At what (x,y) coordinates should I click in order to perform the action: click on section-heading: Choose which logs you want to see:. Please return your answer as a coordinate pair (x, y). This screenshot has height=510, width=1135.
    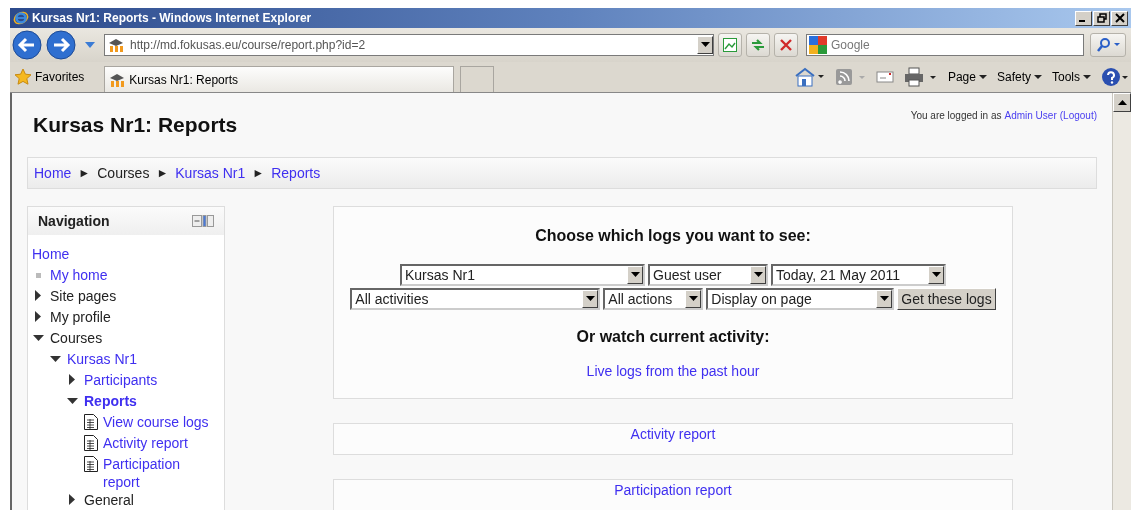
    Looking at the image, I should click on (673, 236).